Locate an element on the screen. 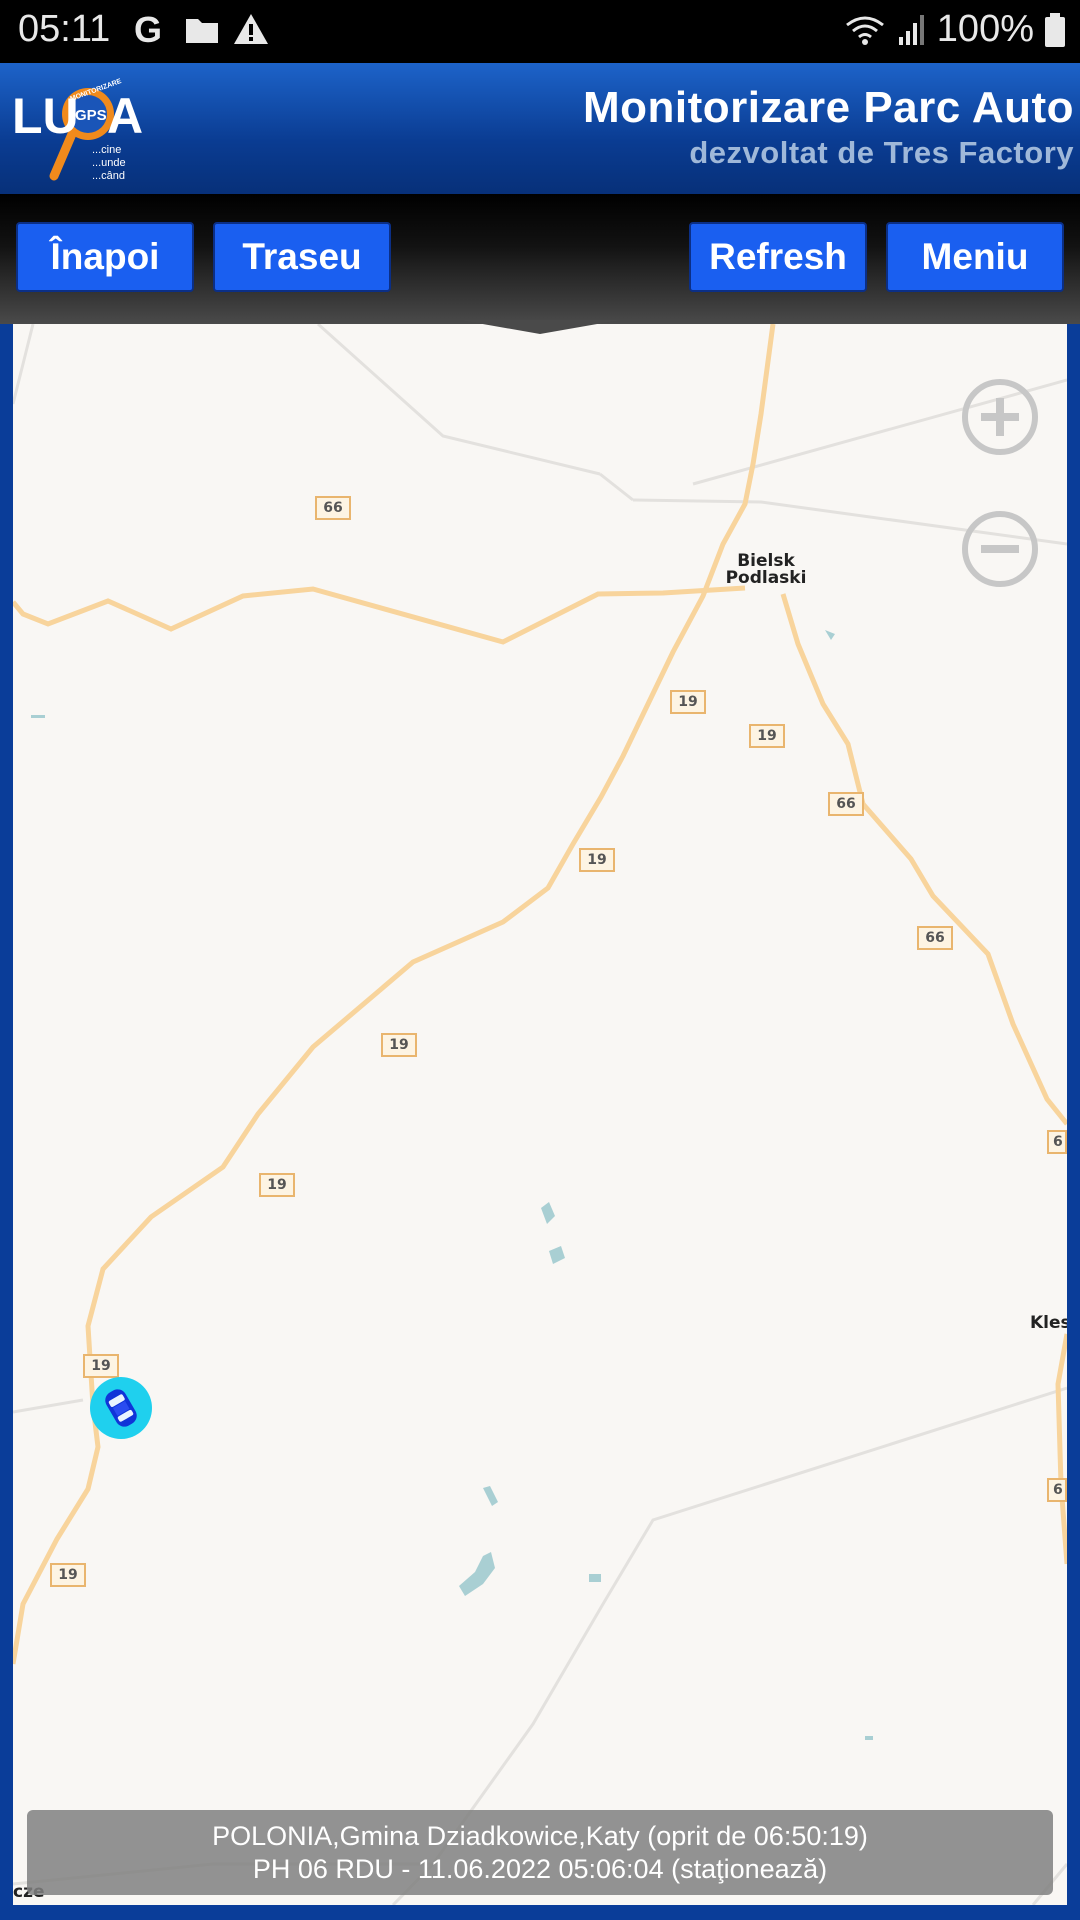 The height and width of the screenshot is (1920, 1080). svg-text: A is located at coordinates (125, 116).